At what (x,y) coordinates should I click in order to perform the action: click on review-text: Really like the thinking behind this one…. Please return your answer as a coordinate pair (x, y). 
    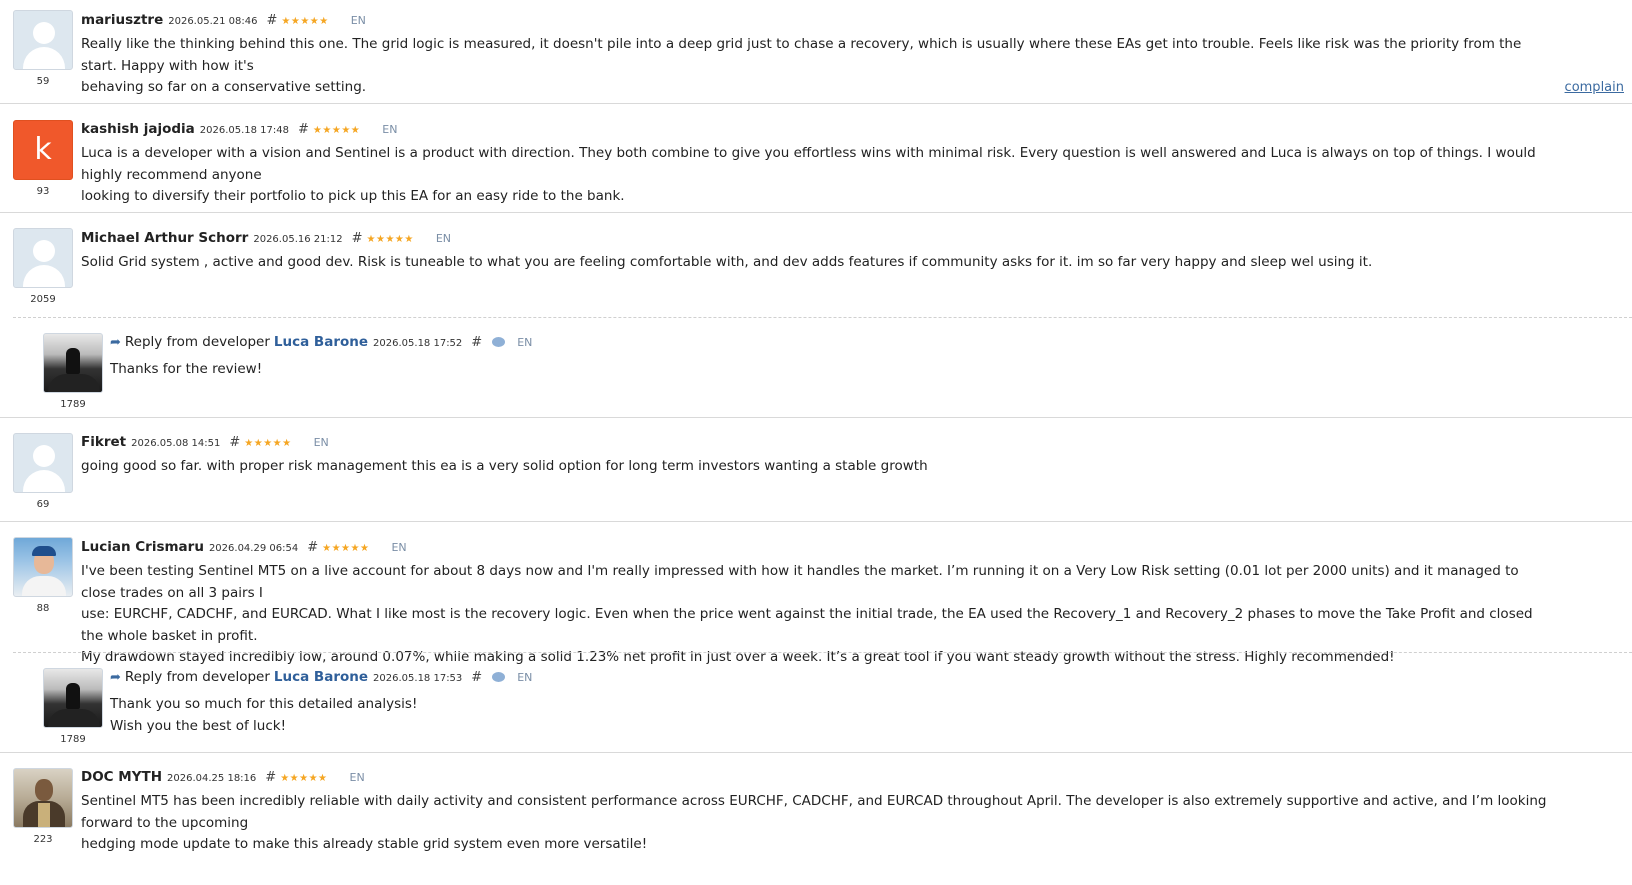
    Looking at the image, I should click on (816, 66).